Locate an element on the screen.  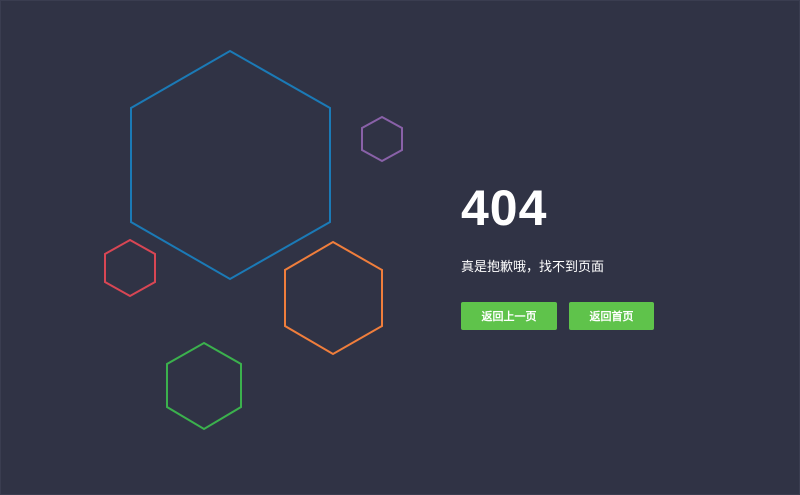
error-message: 真是抱歉哦，找不到页面 is located at coordinates (533, 267).